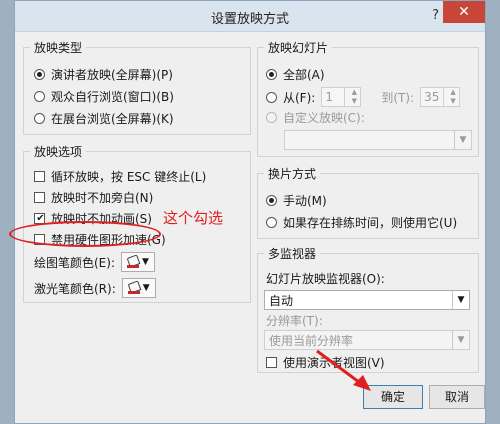 The height and width of the screenshot is (424, 500). Describe the element at coordinates (58, 151) in the screenshot. I see `show-options-title: 放映选项` at that location.